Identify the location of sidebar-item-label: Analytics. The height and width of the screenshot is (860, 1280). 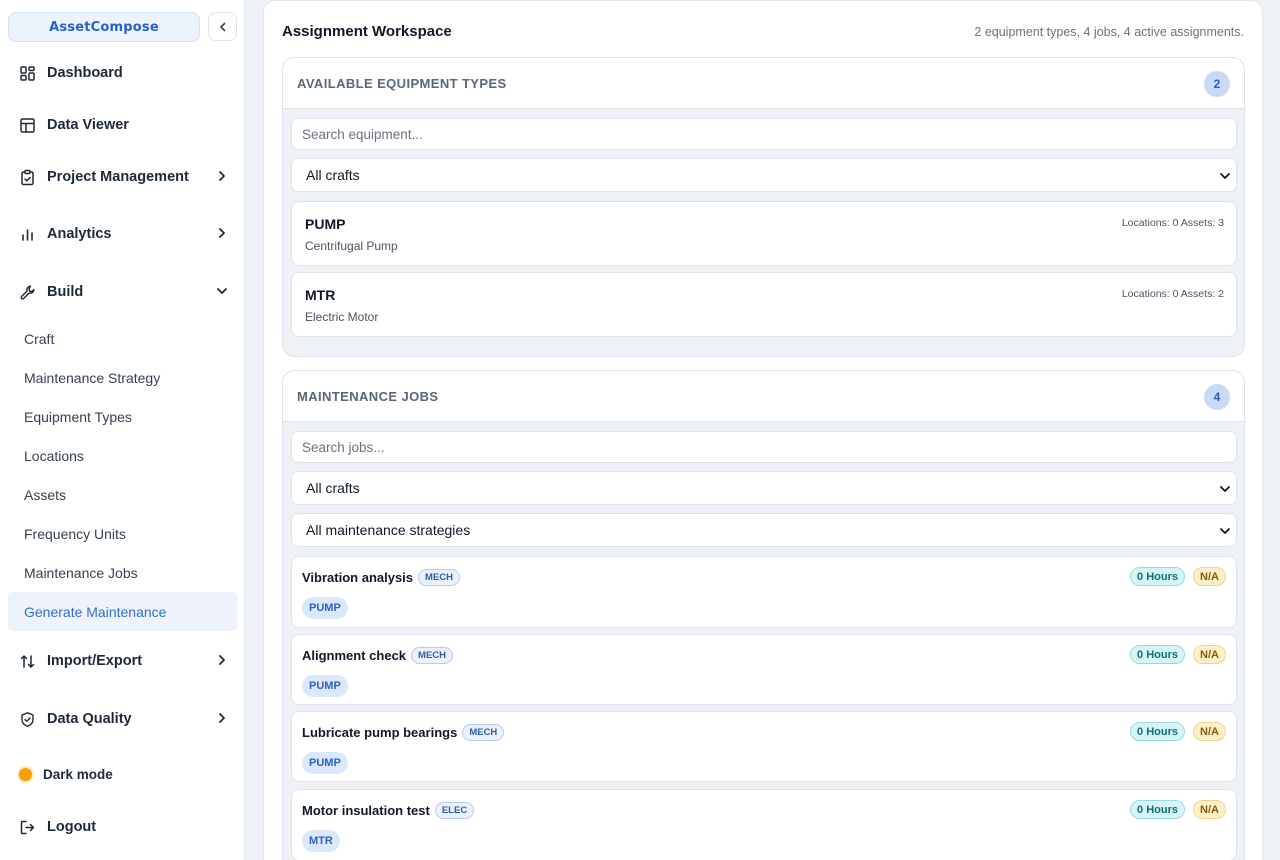
(79, 234).